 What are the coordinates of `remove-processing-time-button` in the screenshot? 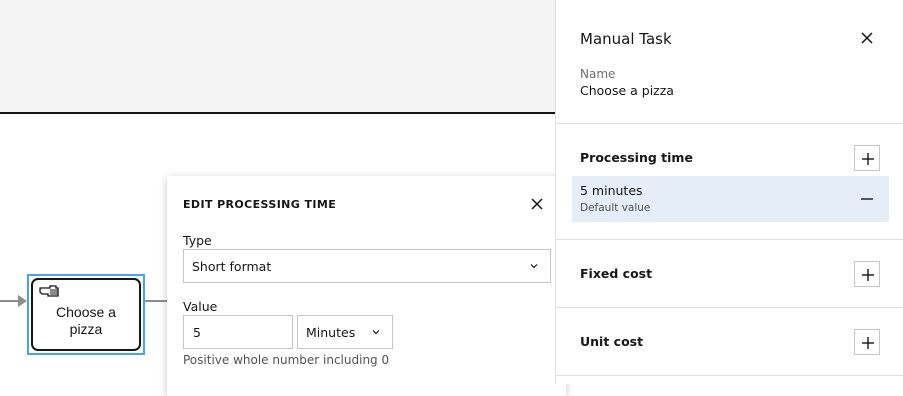 It's located at (867, 199).